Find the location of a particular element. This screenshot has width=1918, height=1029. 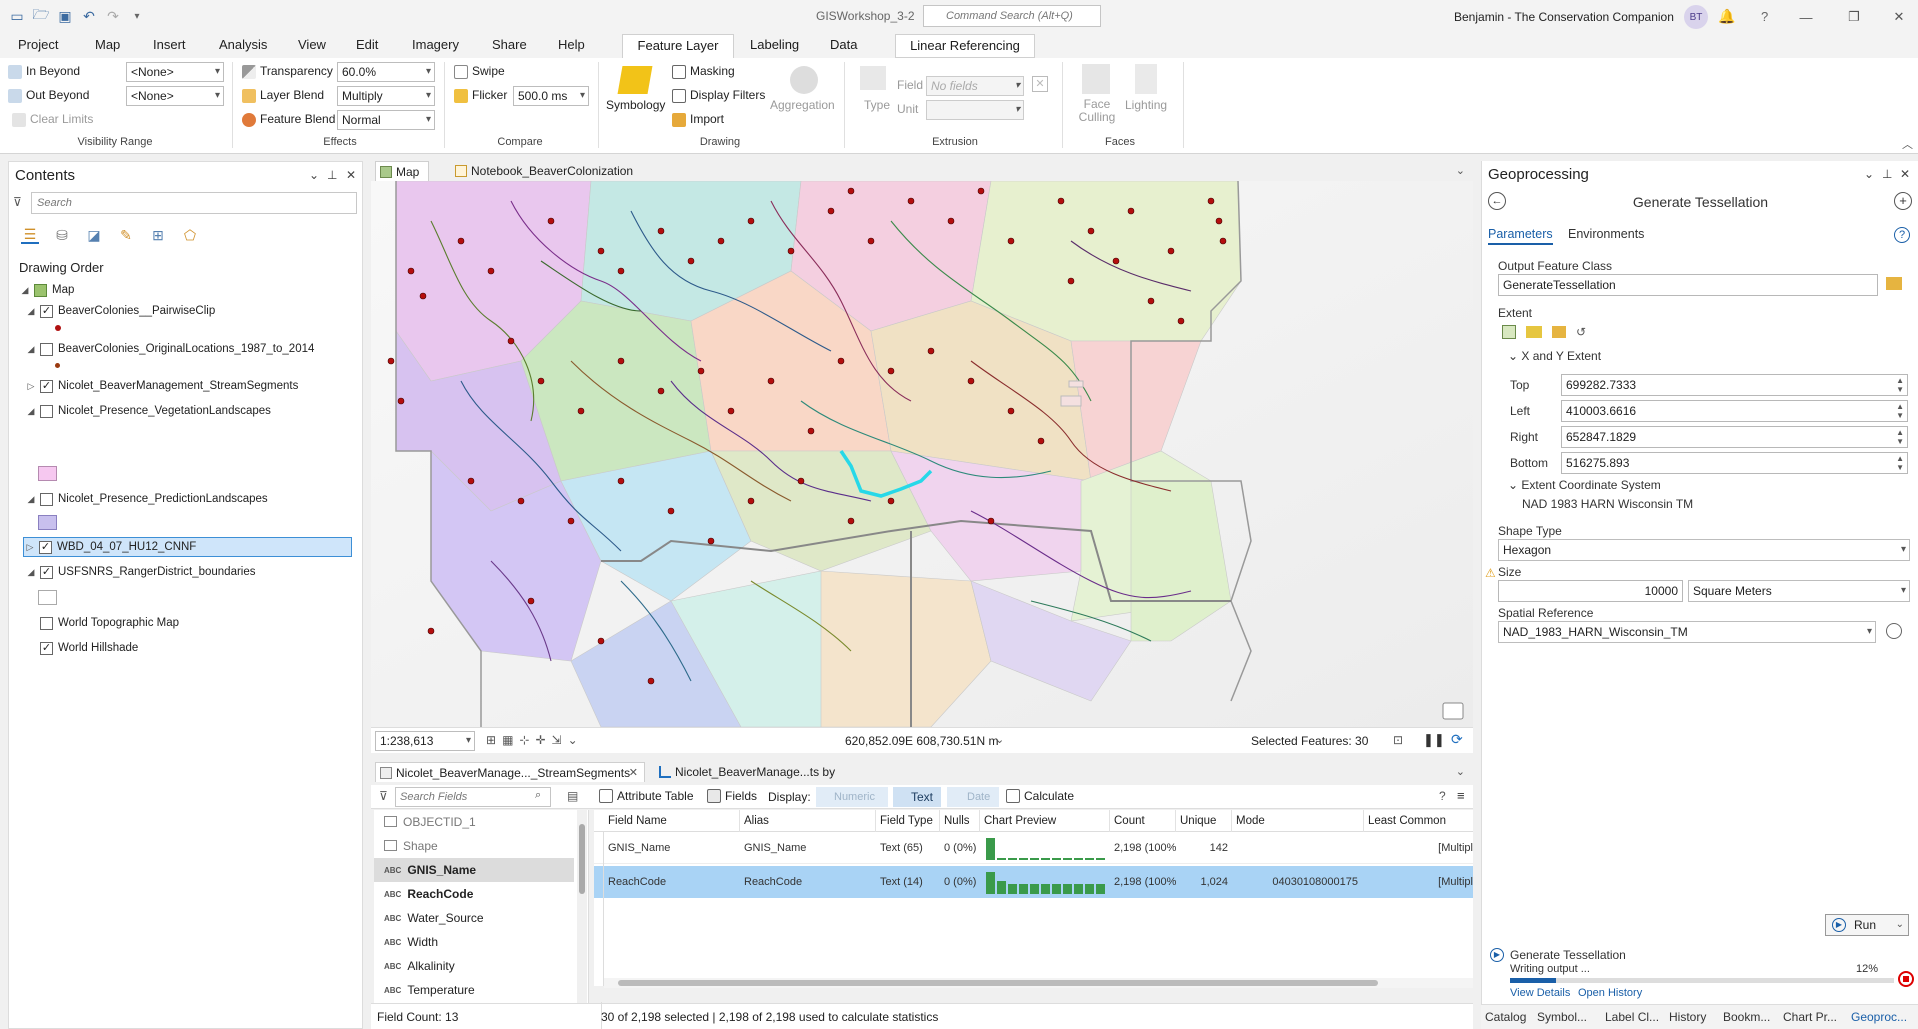

extrusion-type-button: Type is located at coordinates (877, 105).